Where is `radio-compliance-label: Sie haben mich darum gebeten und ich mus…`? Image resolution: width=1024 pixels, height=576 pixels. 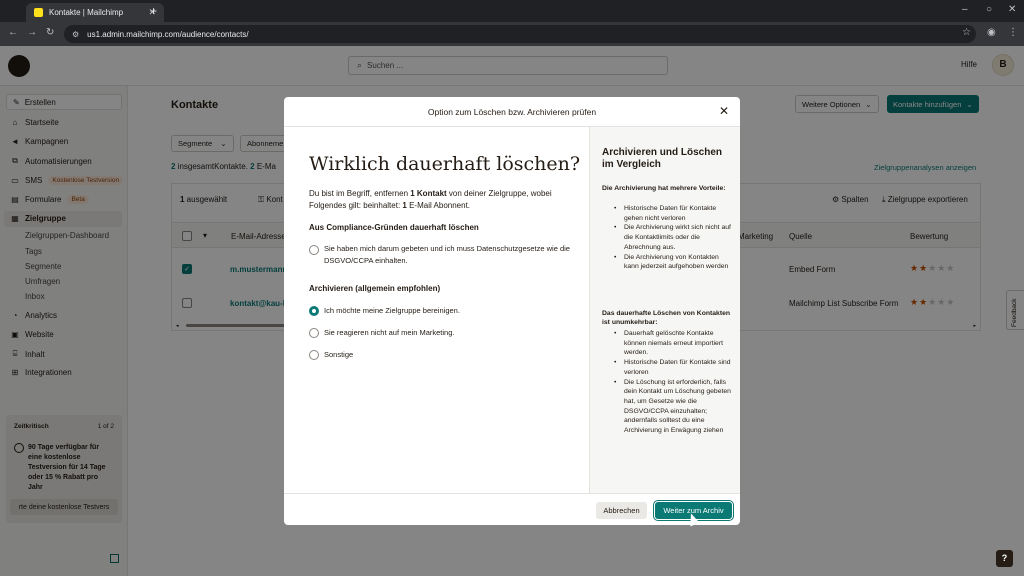
radio-compliance-label: Sie haben mich darum gebeten und ich mus… is located at coordinates (451, 255).